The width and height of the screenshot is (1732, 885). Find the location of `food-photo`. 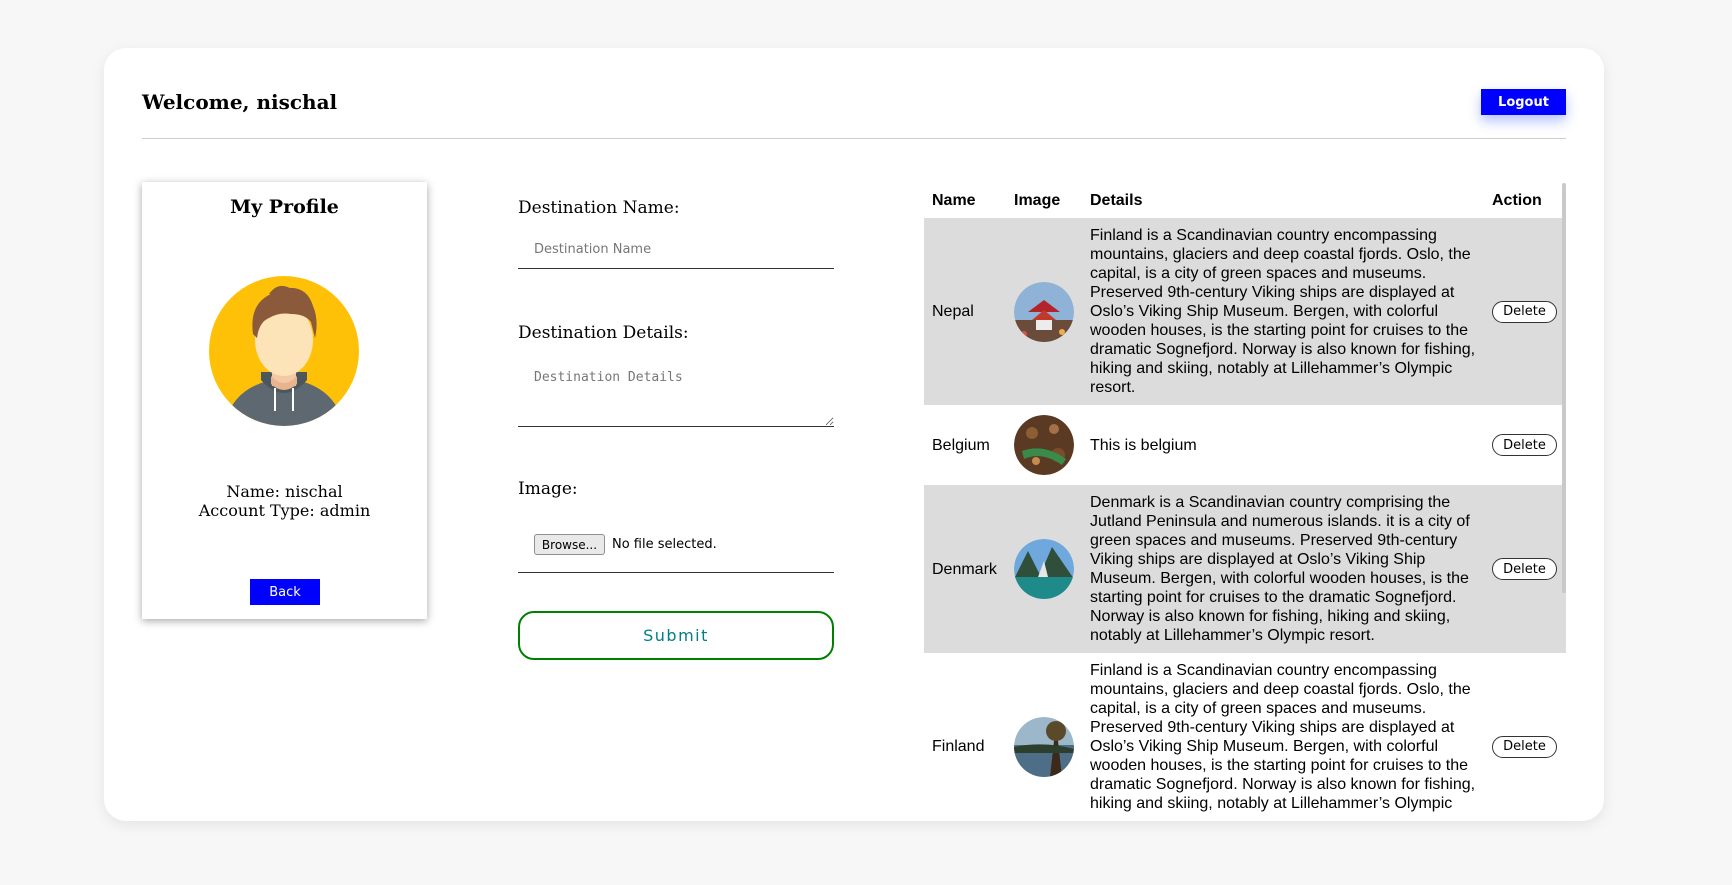

food-photo is located at coordinates (1044, 445).